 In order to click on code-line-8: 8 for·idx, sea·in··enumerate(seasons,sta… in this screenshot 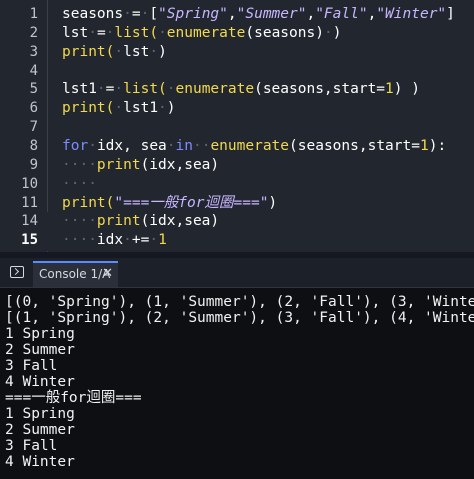, I will do `click(237, 147)`.